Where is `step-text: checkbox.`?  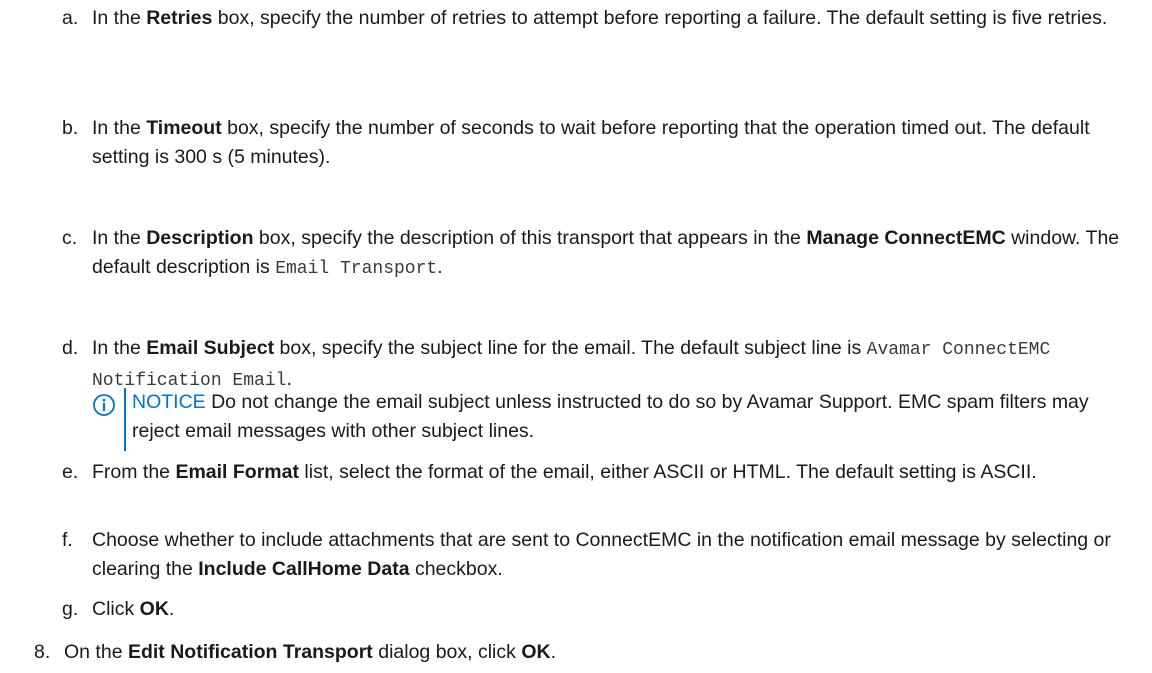 step-text: checkbox. is located at coordinates (456, 569).